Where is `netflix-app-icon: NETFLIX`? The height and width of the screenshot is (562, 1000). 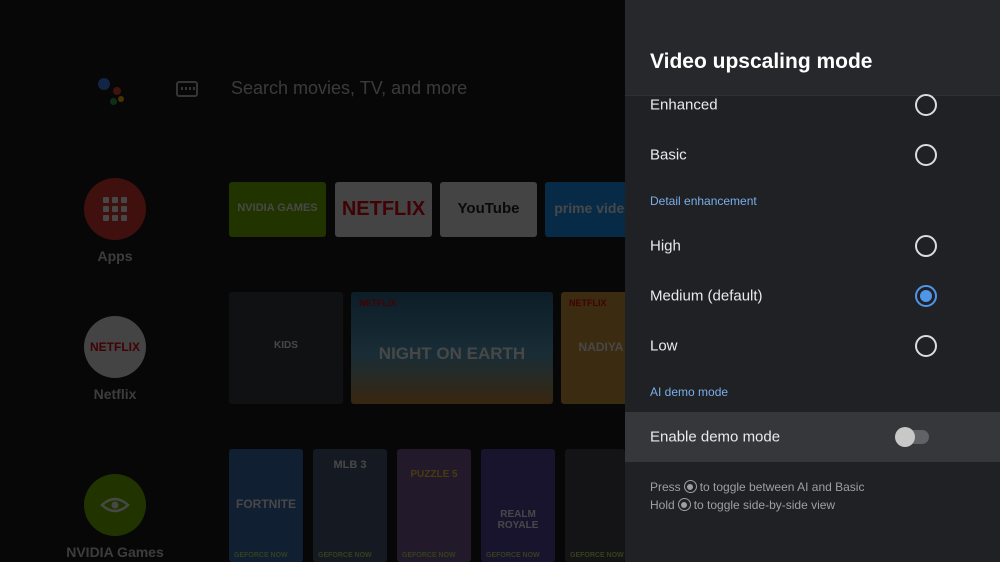
netflix-app-icon: NETFLIX is located at coordinates (115, 347).